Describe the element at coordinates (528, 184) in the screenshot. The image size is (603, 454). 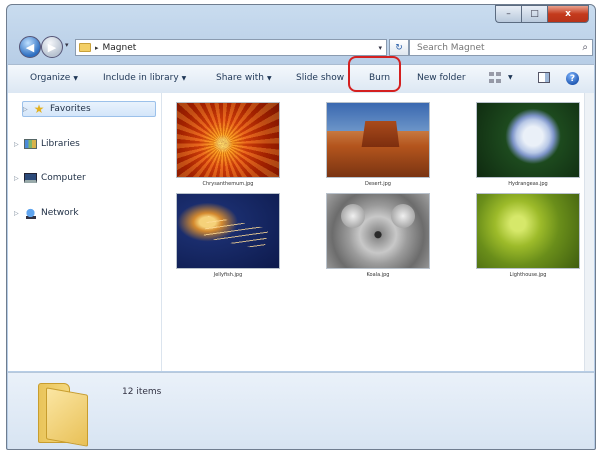
I see `file-name: Hydrangeas.jpg` at that location.